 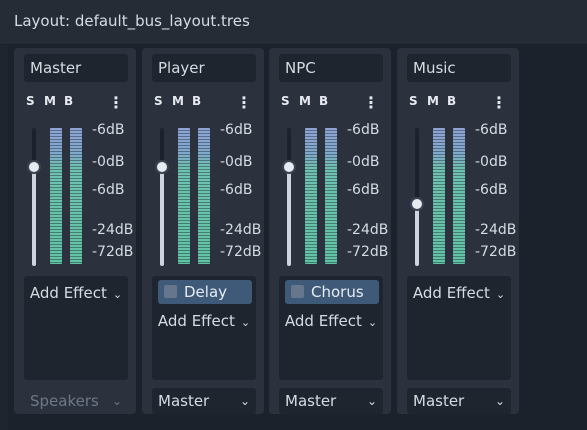 I want to click on effect-item-chorus: Chorus, so click(x=332, y=292).